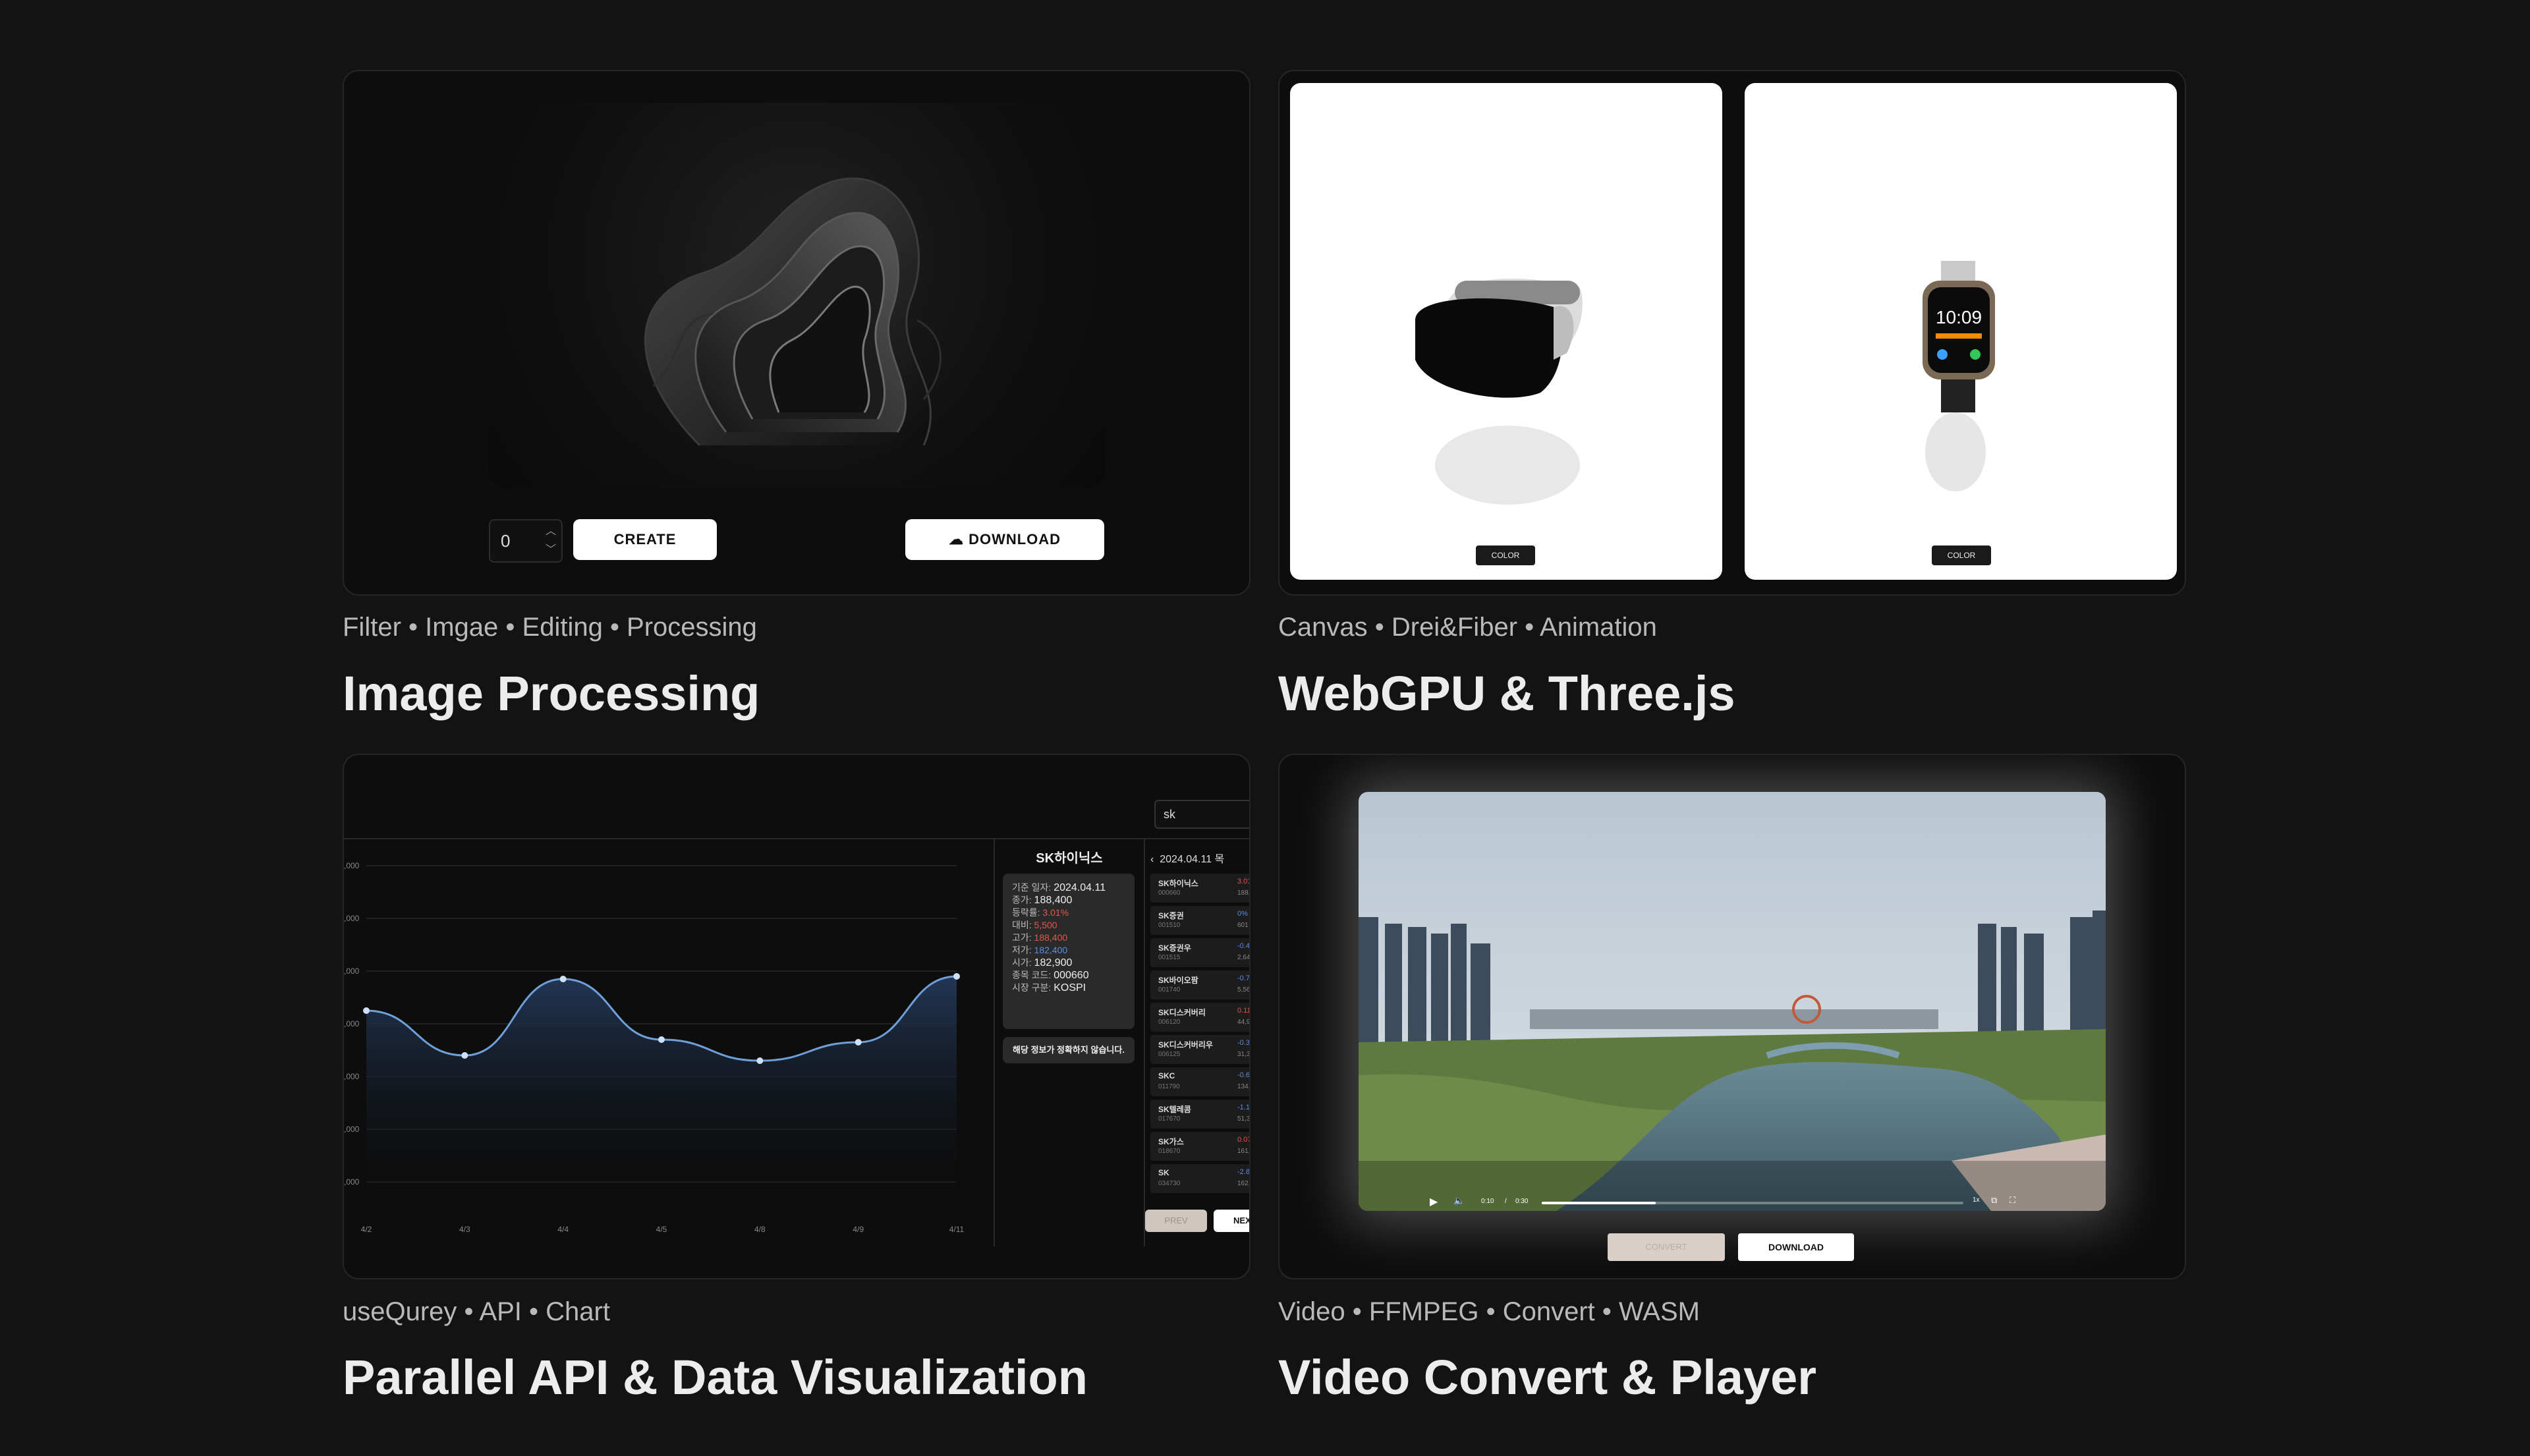 The width and height of the screenshot is (2530, 1456). What do you see at coordinates (1200, 952) in the screenshot?
I see `list-item: SK증권우 001515 -0.4 2,64` at bounding box center [1200, 952].